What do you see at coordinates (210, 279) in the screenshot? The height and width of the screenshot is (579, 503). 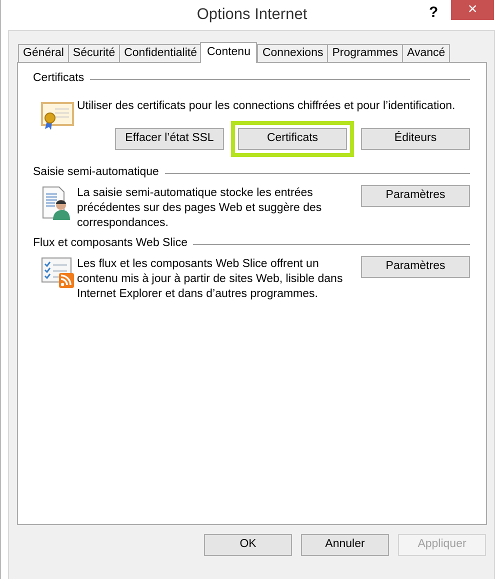 I see `description: Les flux et les composants Web Slice offrent un contenu mis à jour à partir de sites Web, lisible dans Internet Explorer et dans d’autres programmes.` at bounding box center [210, 279].